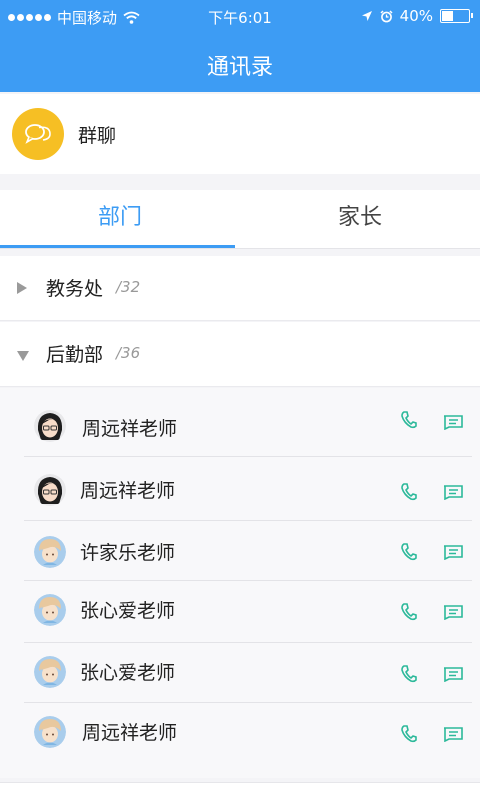 The width and height of the screenshot is (480, 801). What do you see at coordinates (386, 15) in the screenshot?
I see `alarm-clock-icon` at bounding box center [386, 15].